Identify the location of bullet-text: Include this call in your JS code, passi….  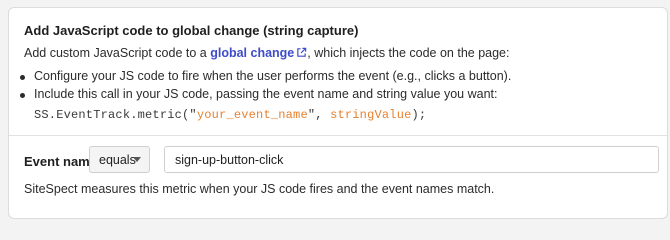
(266, 94).